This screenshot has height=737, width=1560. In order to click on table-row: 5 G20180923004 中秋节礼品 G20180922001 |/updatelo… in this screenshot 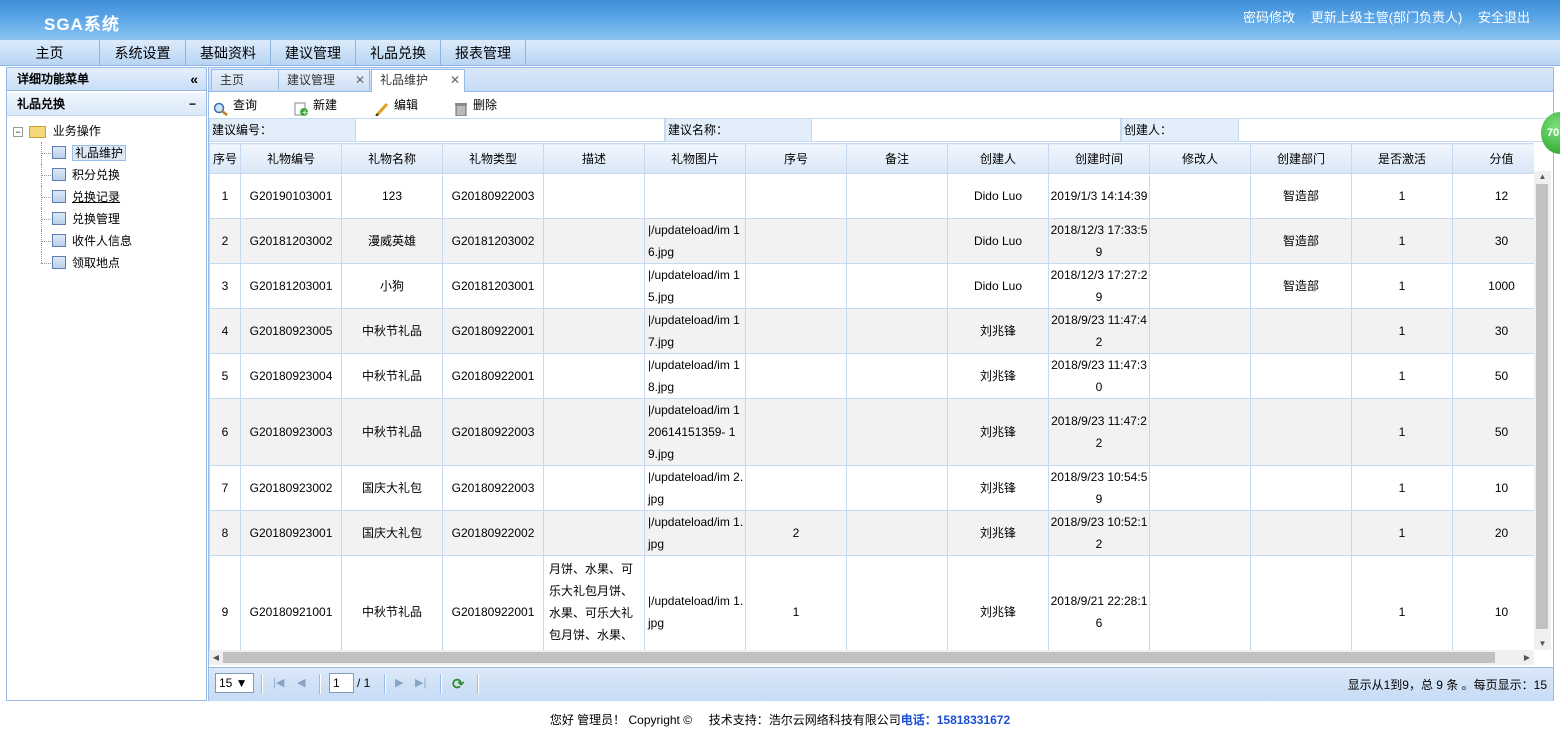, I will do `click(871, 376)`.